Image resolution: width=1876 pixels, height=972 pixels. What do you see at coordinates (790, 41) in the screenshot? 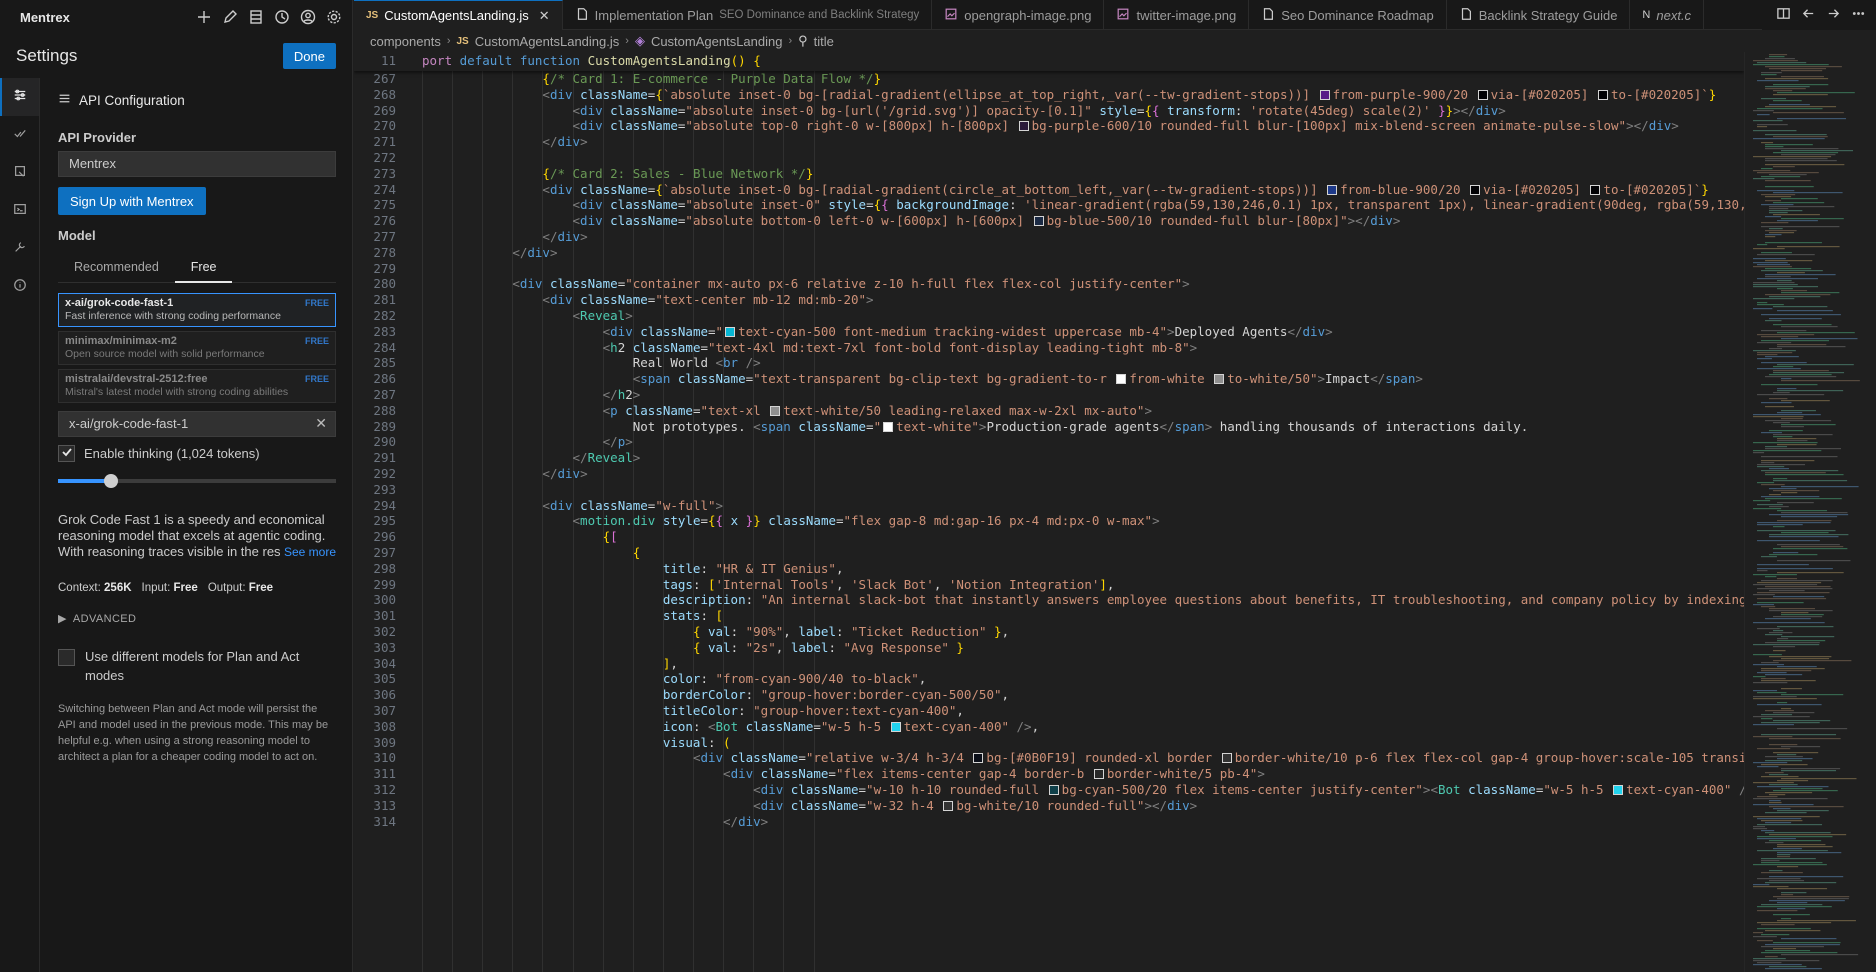
I see `chevron-right-icon: ›` at bounding box center [790, 41].